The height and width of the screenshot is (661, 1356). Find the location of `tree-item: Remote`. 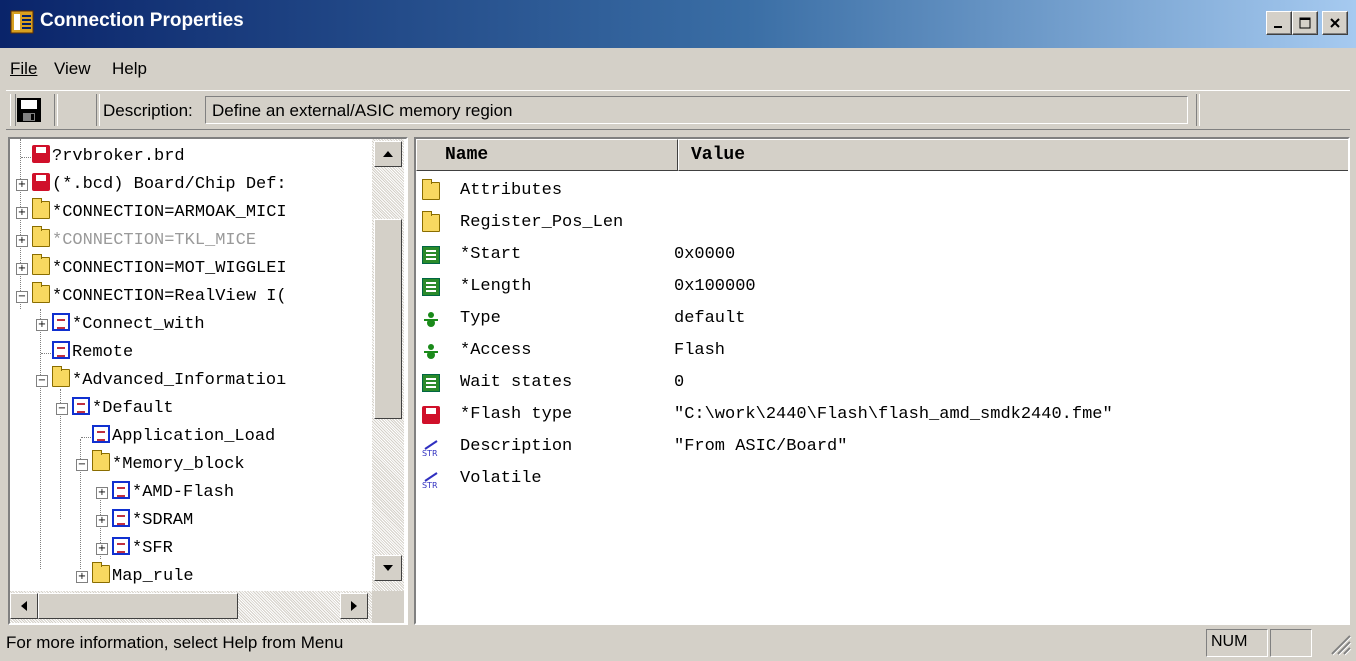

tree-item: Remote is located at coordinates (84, 353).